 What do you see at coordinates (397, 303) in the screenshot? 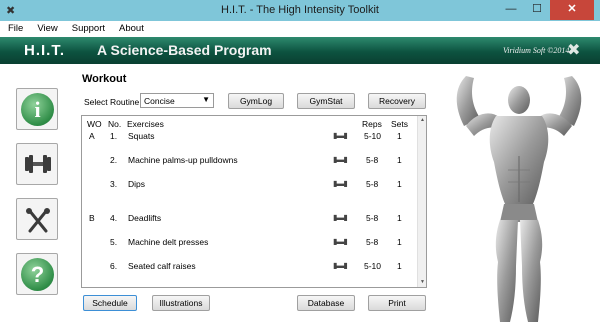
I see `print-button: Print` at bounding box center [397, 303].